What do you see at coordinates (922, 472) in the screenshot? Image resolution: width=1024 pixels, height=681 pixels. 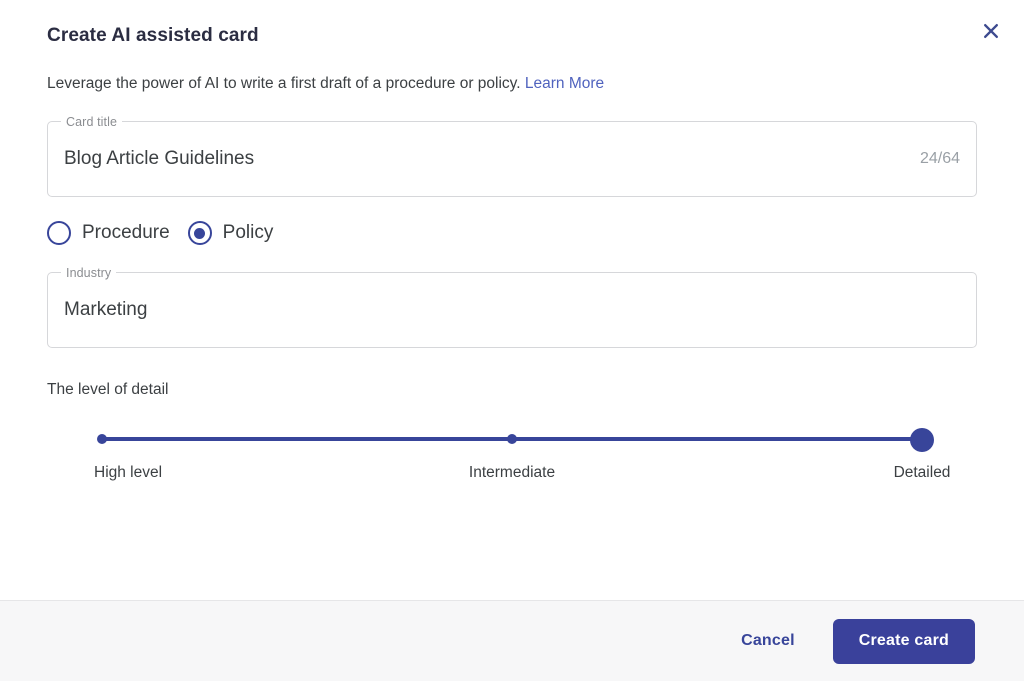 I see `slider-label-detailed: Detailed` at bounding box center [922, 472].